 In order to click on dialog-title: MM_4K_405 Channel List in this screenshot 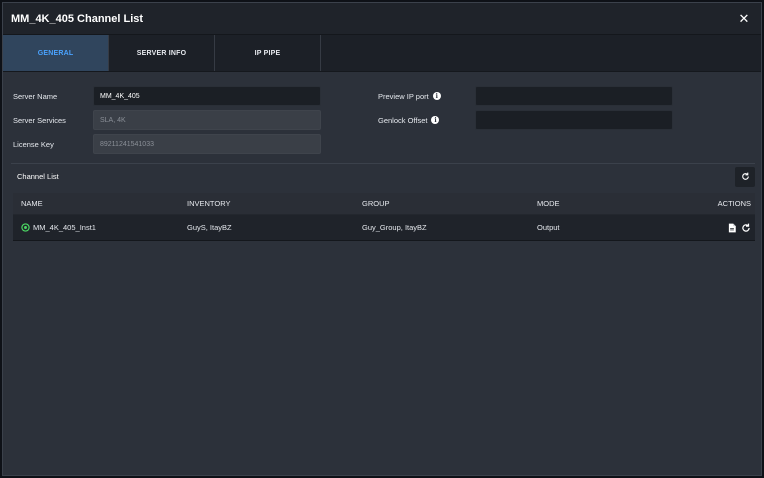, I will do `click(77, 18)`.